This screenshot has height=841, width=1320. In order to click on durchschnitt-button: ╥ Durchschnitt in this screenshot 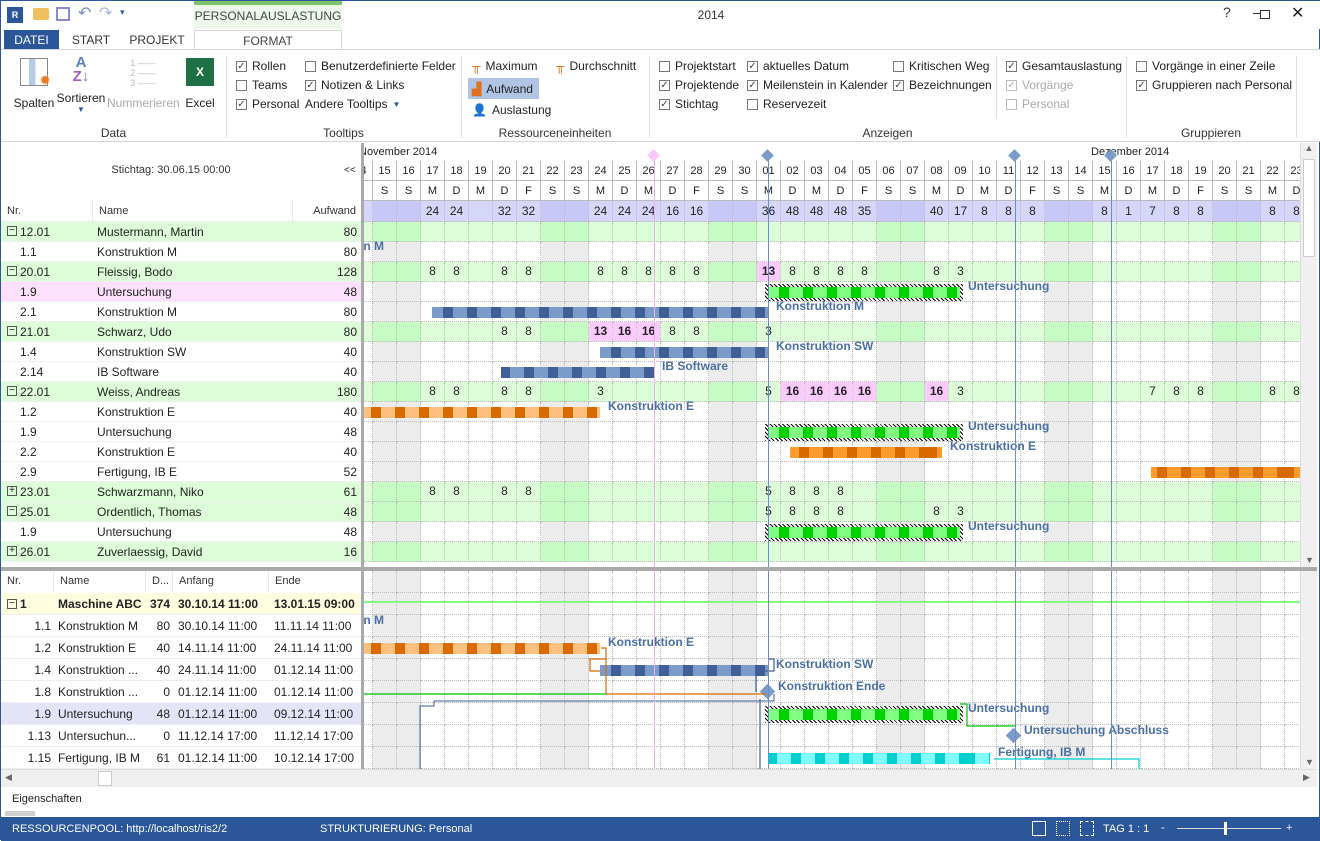, I will do `click(596, 66)`.